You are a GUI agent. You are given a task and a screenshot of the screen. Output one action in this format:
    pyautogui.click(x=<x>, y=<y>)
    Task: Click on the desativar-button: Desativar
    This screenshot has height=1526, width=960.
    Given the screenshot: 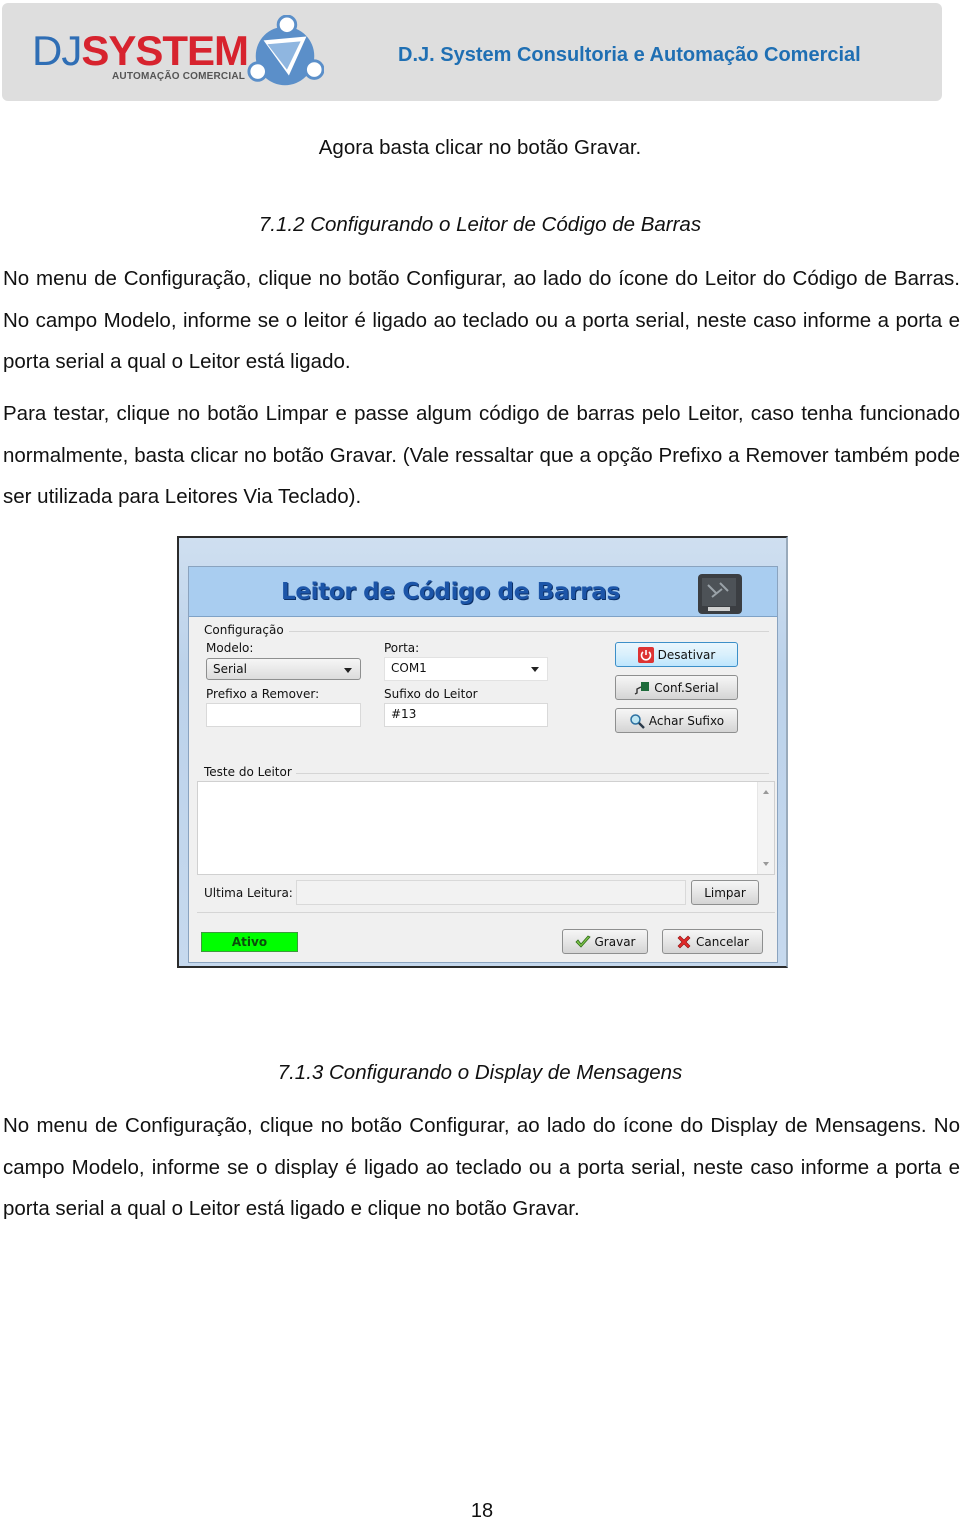 What is the action you would take?
    pyautogui.click(x=676, y=654)
    